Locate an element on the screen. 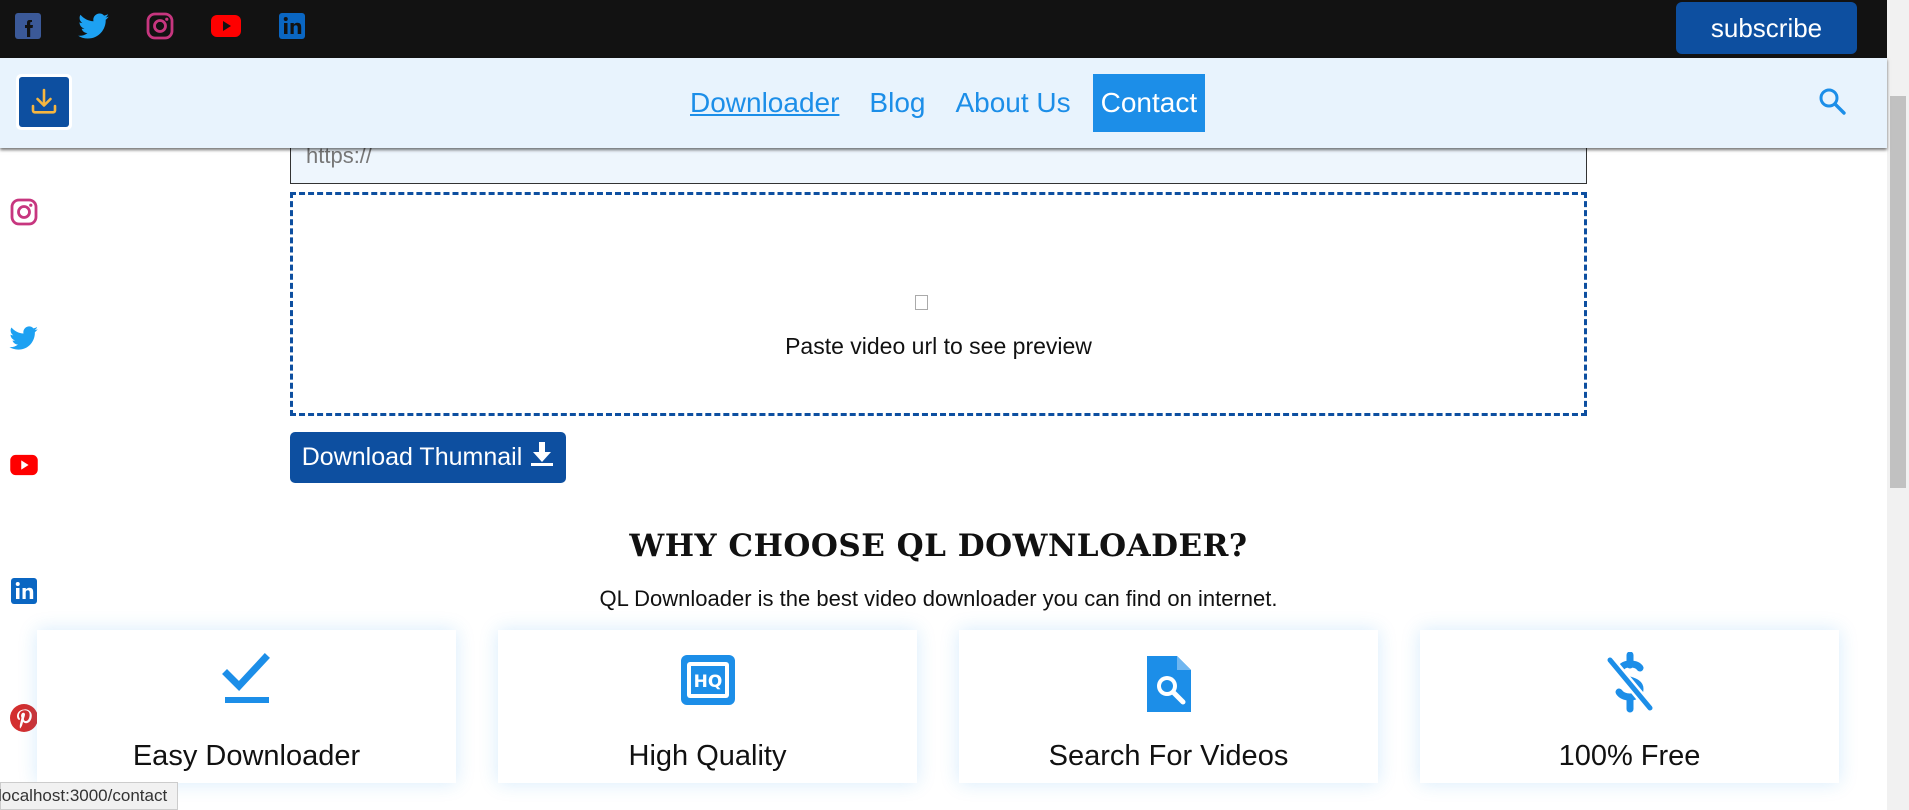 This screenshot has height=810, width=1909. download-check-icon is located at coordinates (246, 682).